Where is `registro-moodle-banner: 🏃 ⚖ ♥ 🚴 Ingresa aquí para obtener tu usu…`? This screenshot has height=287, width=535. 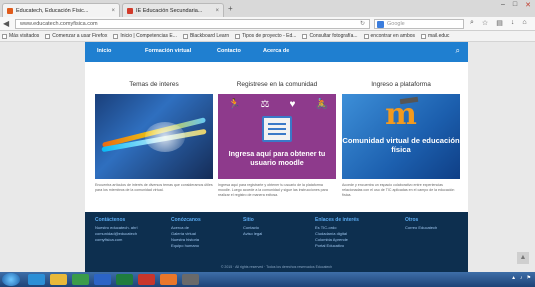
registro-moodle-banner: 🏃 ⚖ ♥ 🚴 Ingresa aquí para obtener tu usu… is located at coordinates (277, 136).